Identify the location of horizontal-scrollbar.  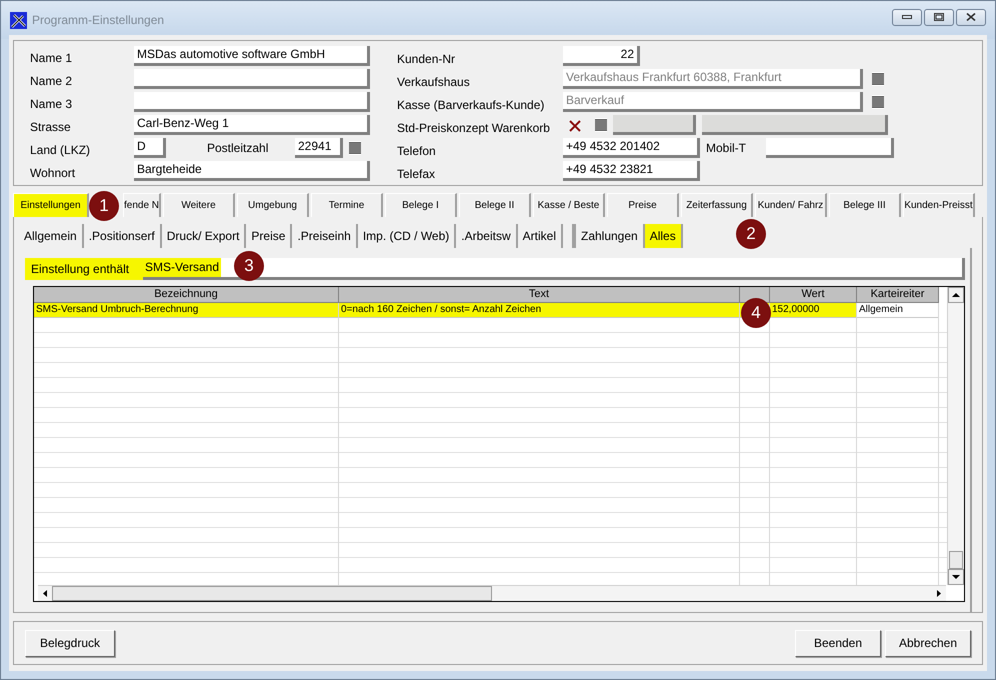
(492, 593).